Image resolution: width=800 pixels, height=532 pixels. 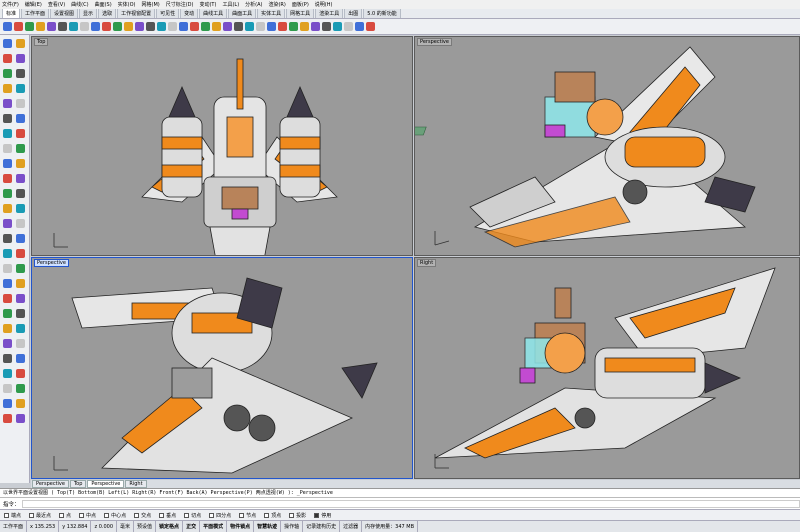 I want to click on viewport-tab: Right, so click(x=136, y=484).